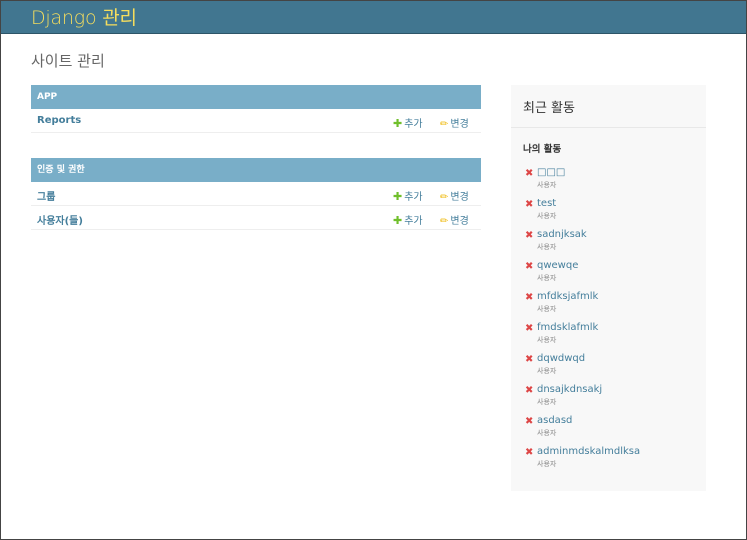 This screenshot has height=540, width=747. I want to click on change-users-link: ✏ 변경, so click(454, 219).